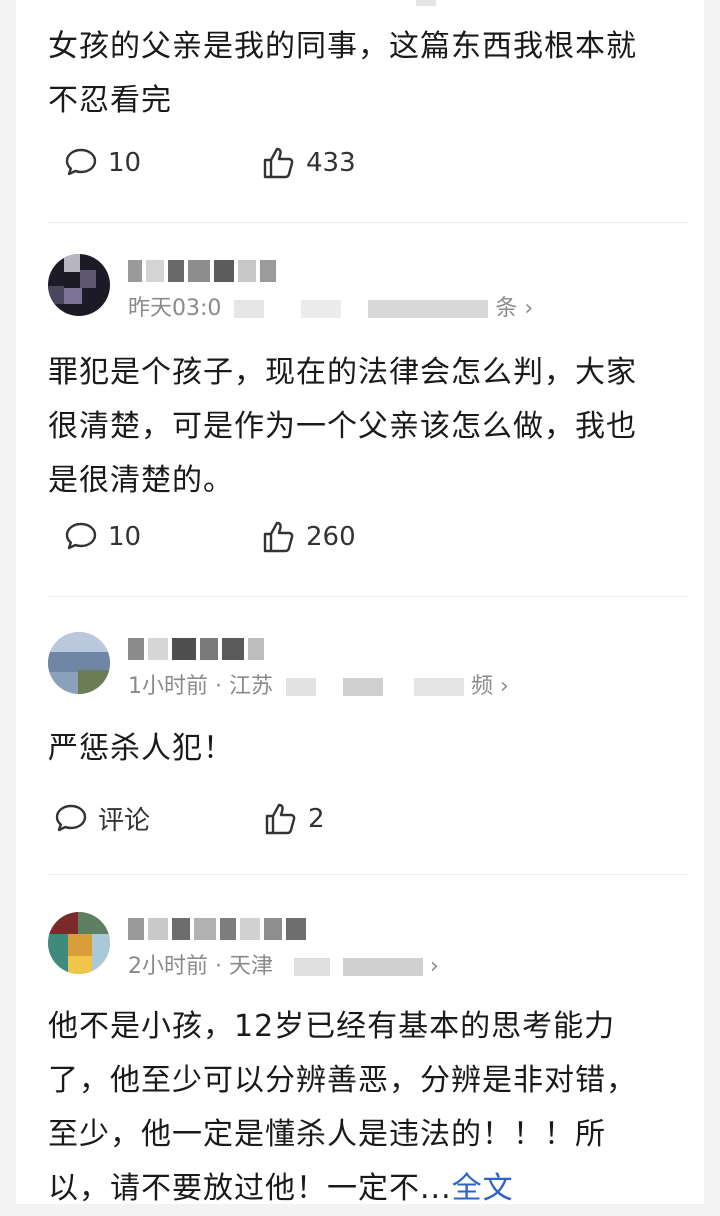 The image size is (720, 1216). I want to click on comment-text-line: 女孩的父亲是我的同事，这篇东西我根本就, so click(342, 46).